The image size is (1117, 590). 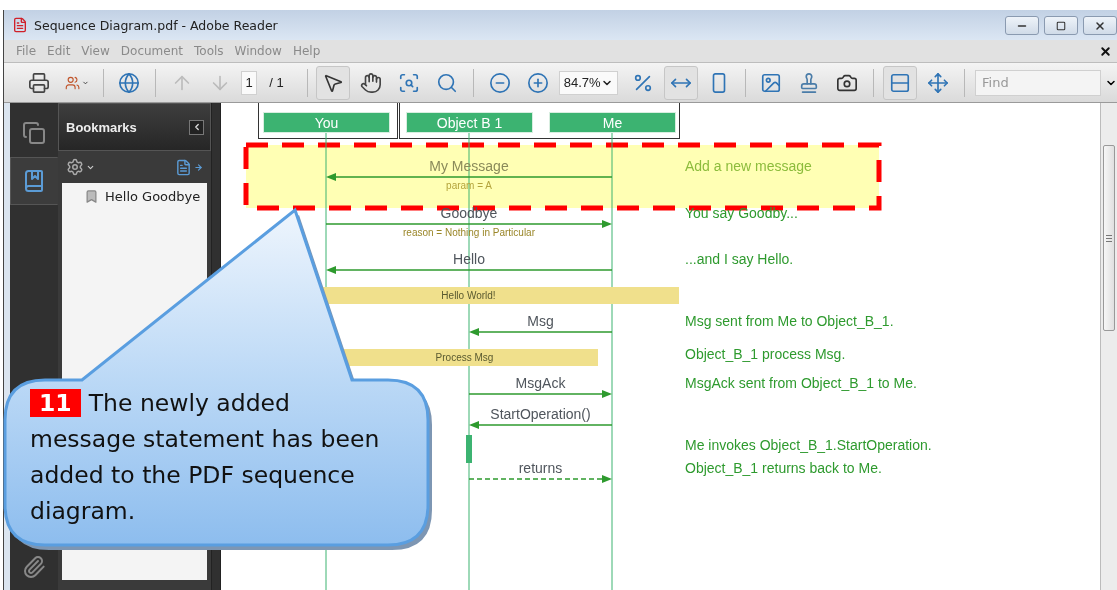 I want to click on message-parameter: reason = Nothing in Particular, so click(x=469, y=232).